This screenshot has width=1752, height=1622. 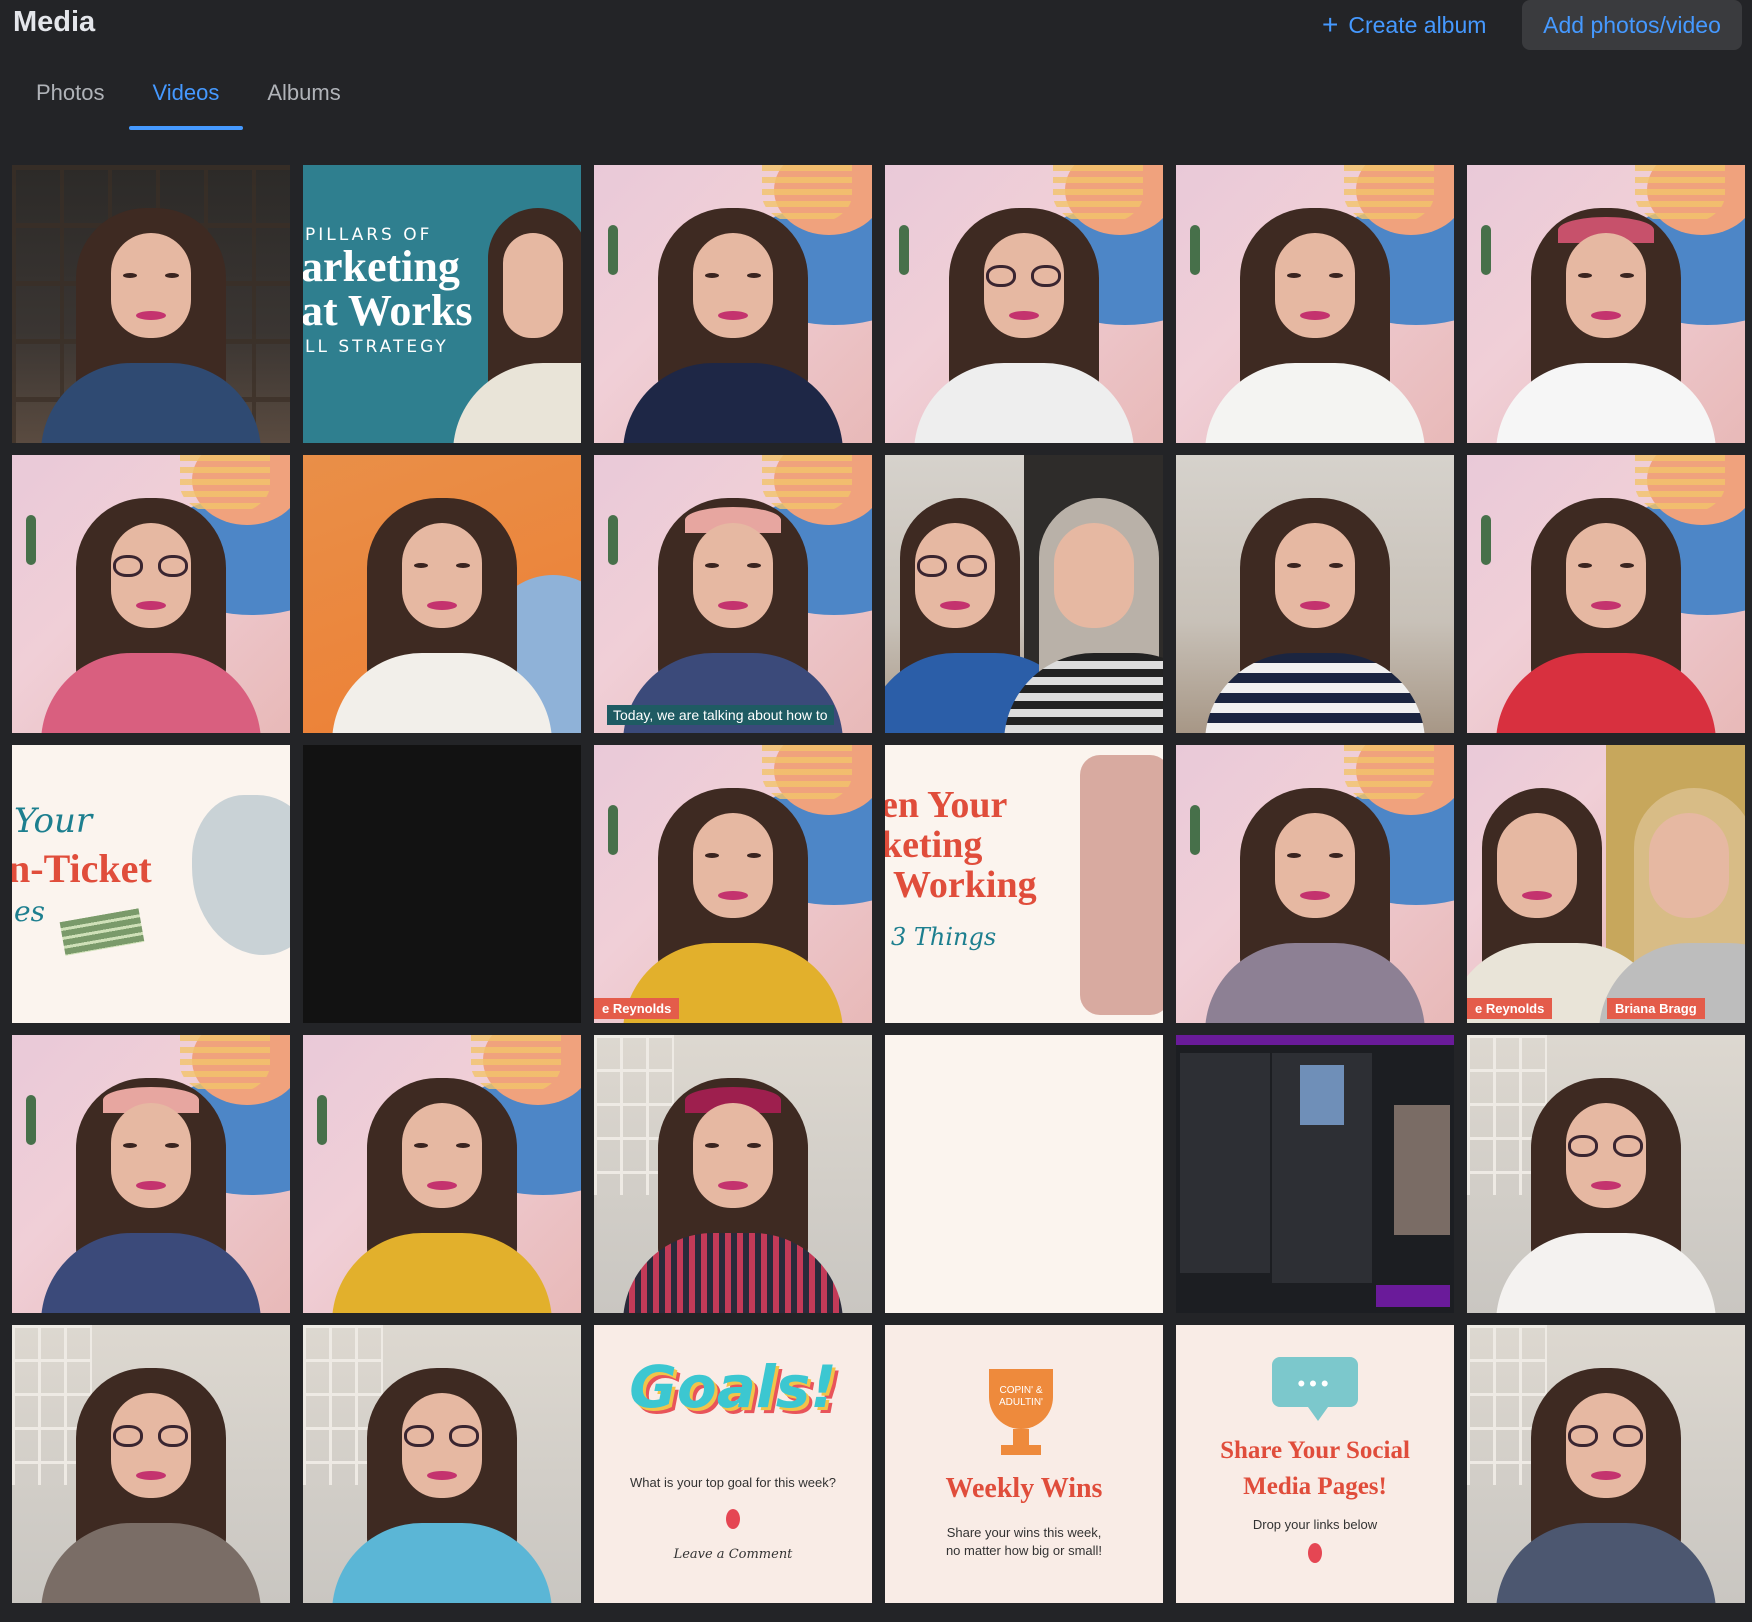 I want to click on create-album-label: Create album, so click(x=1417, y=24).